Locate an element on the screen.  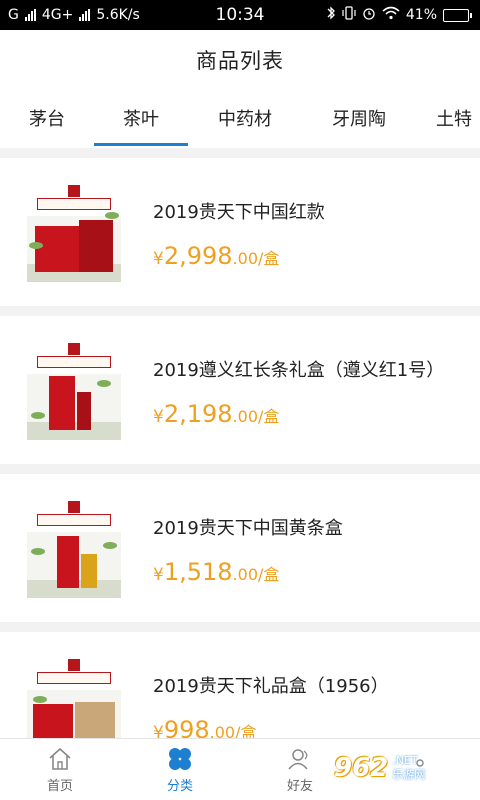
nav-category: 分类 is located at coordinates (180, 769).